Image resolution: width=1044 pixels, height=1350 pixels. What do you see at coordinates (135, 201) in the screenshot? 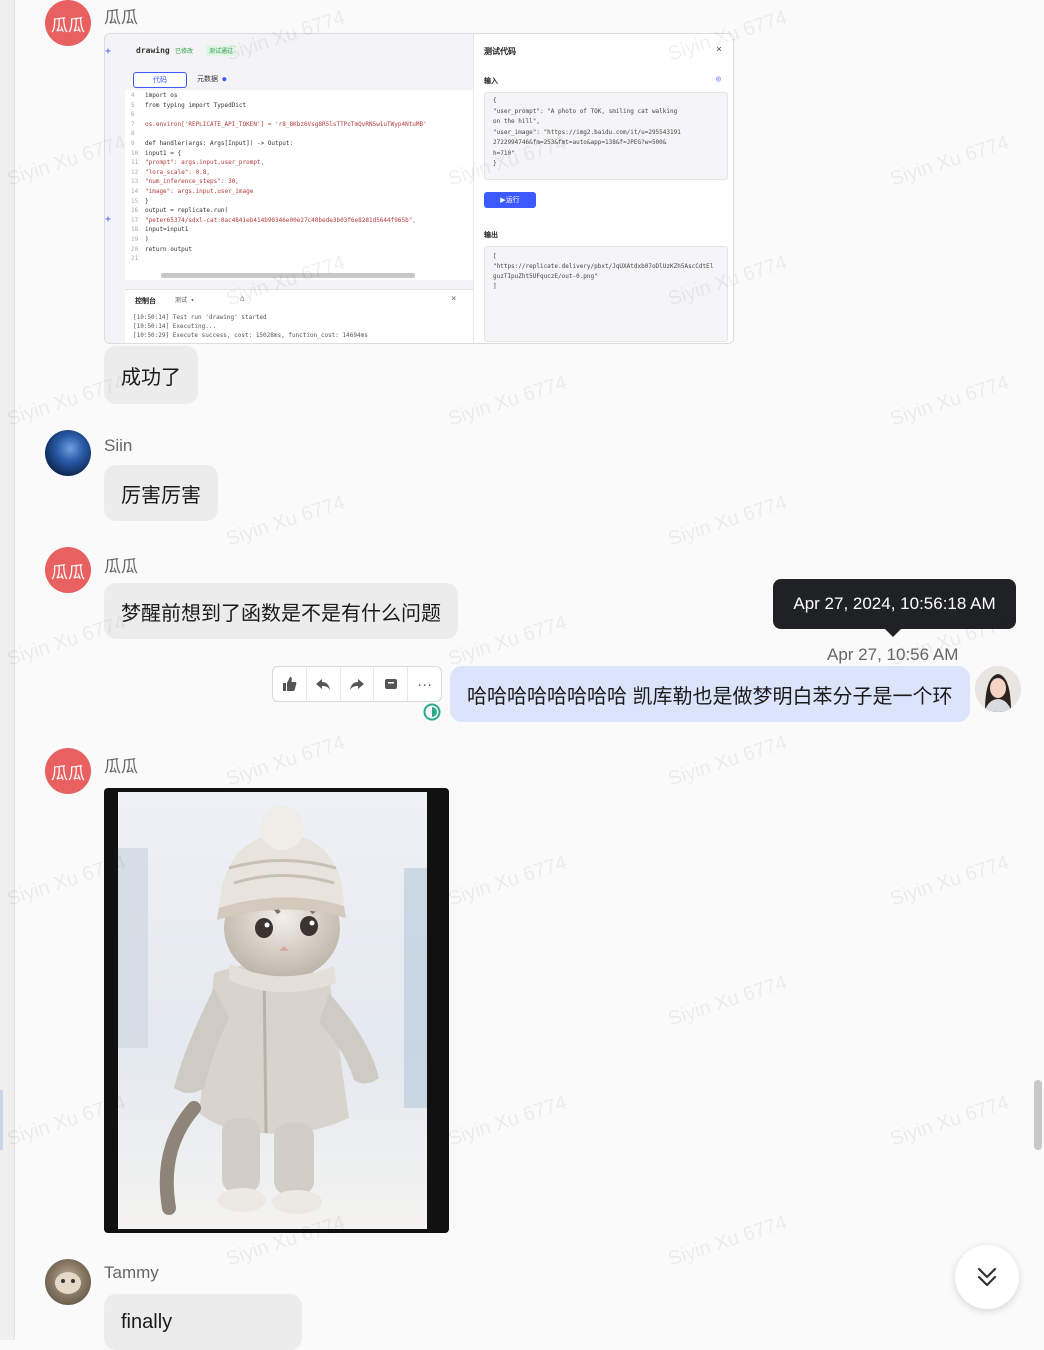
I see `line-number: 15` at bounding box center [135, 201].